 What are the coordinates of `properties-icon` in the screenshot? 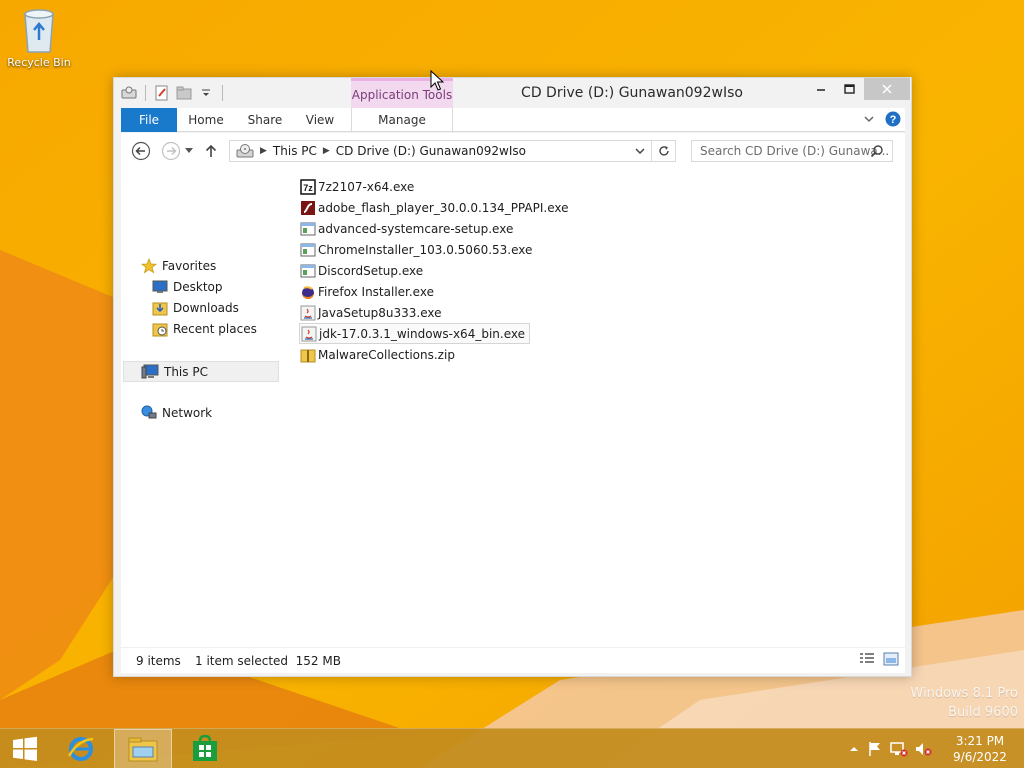 It's located at (162, 93).